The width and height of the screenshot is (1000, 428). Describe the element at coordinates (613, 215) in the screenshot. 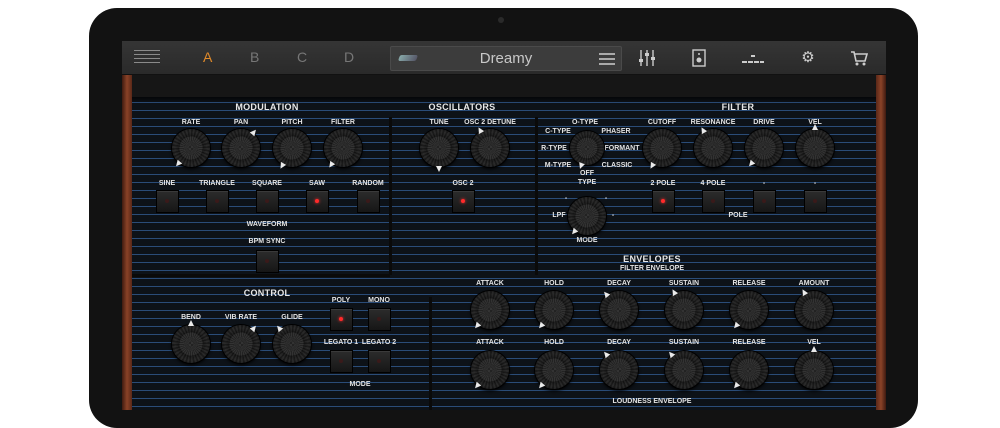

I see `filter-mode-opt-4: -` at that location.